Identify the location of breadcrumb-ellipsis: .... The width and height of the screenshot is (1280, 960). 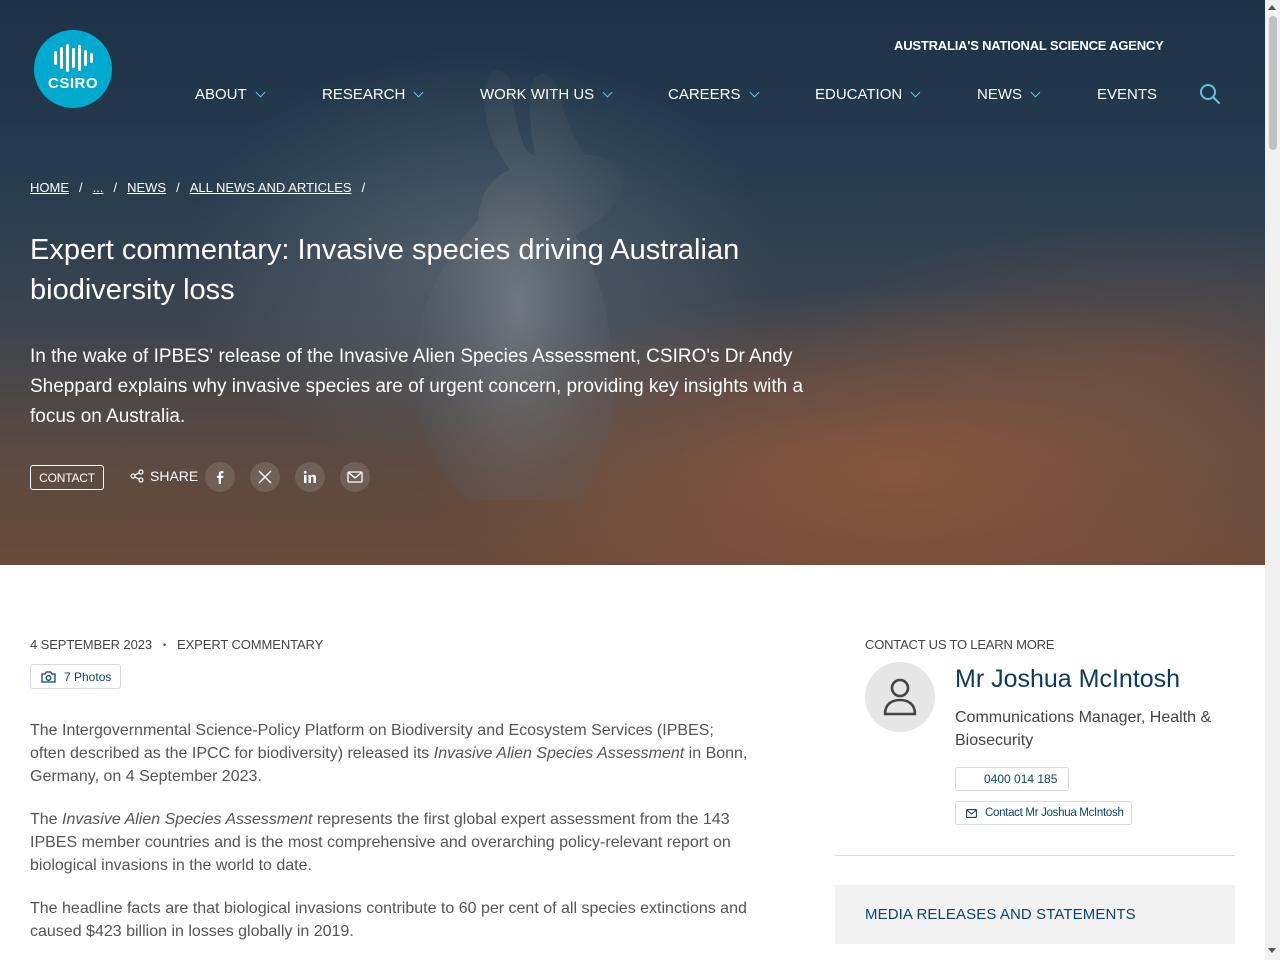
(98, 187).